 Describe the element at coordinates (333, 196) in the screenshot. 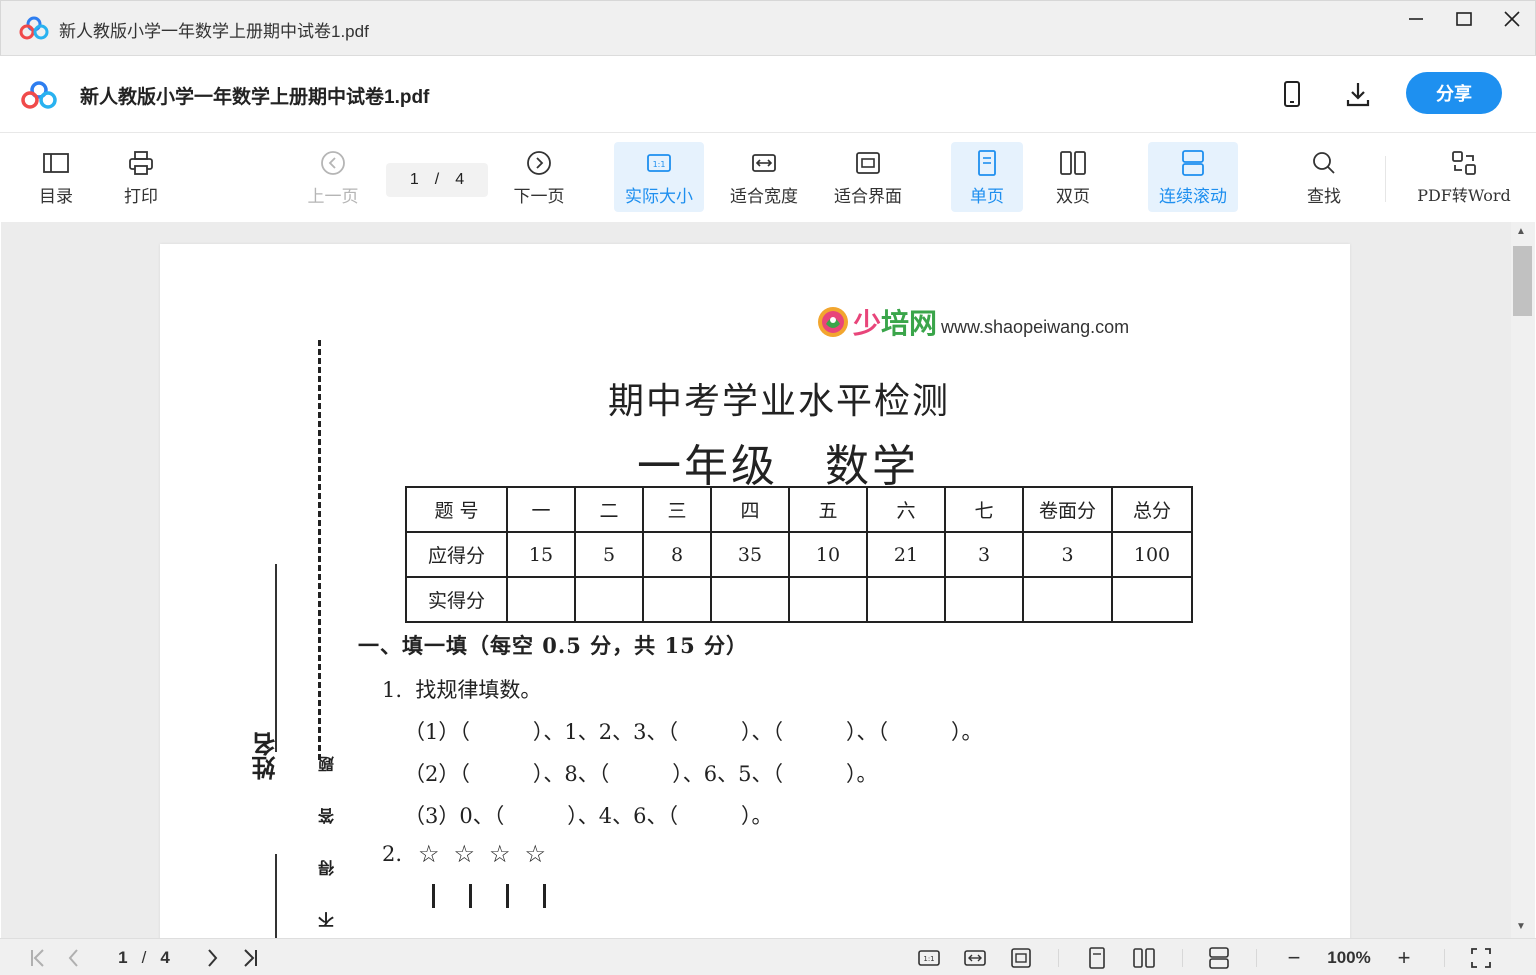

I see `prev-page-label: 上一页` at that location.